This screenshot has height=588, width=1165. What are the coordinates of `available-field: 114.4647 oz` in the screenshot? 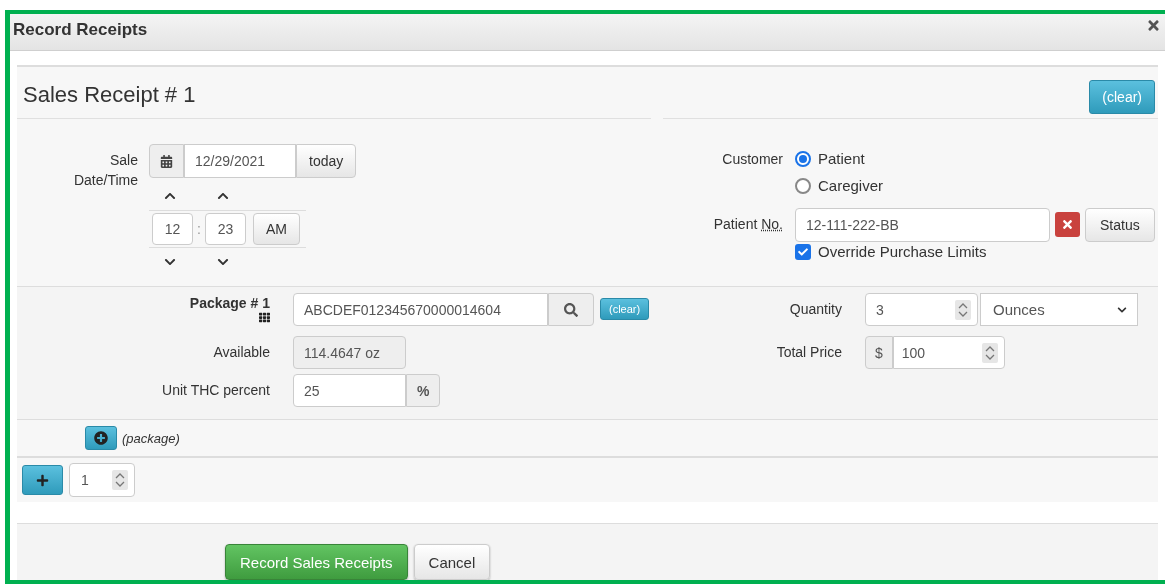 It's located at (349, 352).